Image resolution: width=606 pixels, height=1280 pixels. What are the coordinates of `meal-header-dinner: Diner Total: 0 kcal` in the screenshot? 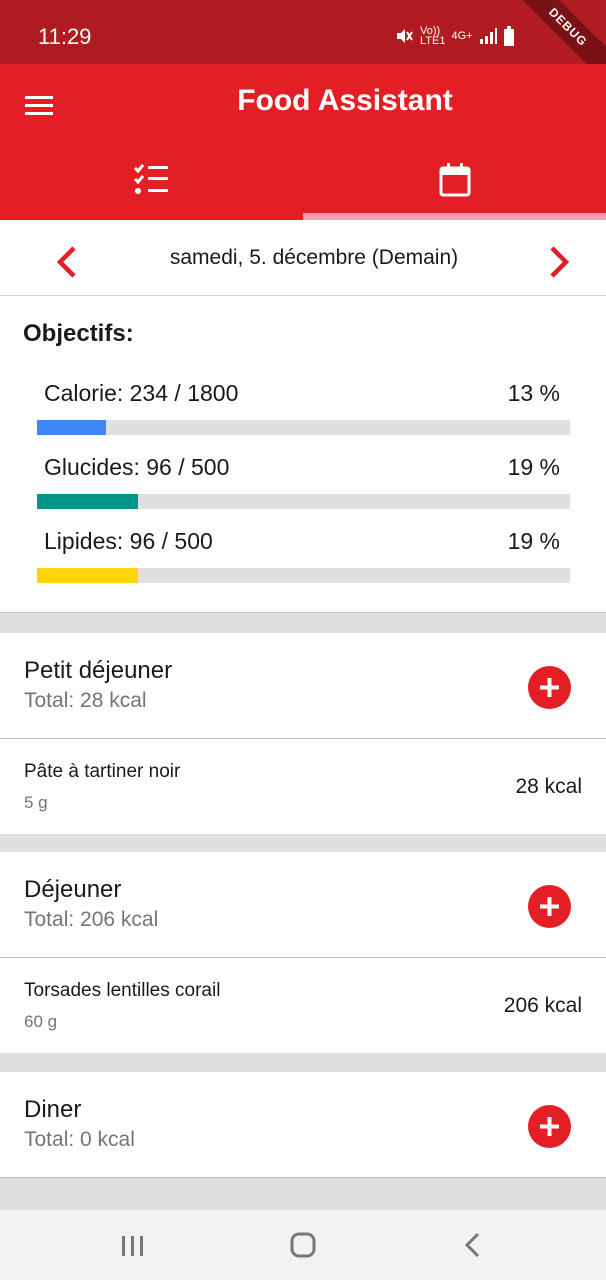 It's located at (303, 1125).